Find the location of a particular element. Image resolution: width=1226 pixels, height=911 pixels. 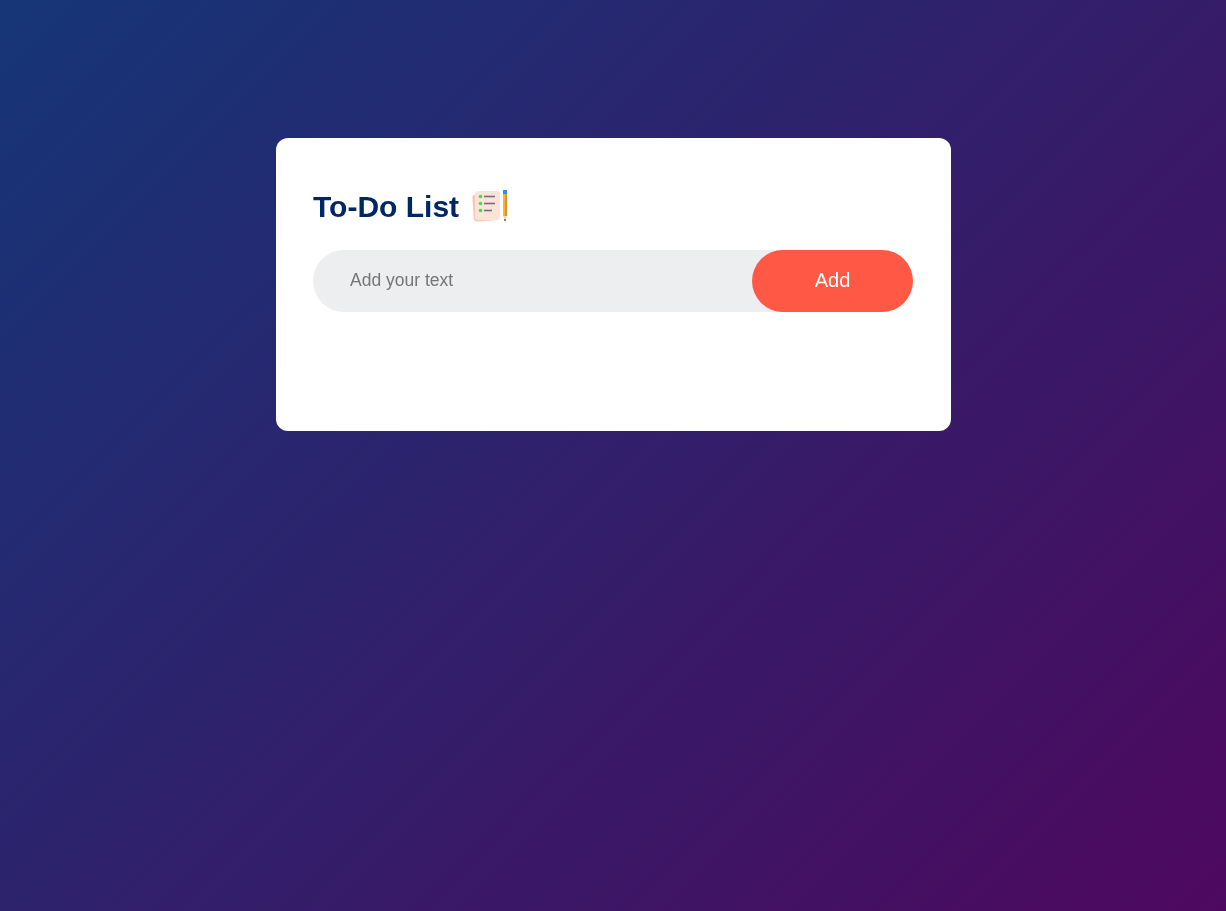

add-button: Add is located at coordinates (832, 280).